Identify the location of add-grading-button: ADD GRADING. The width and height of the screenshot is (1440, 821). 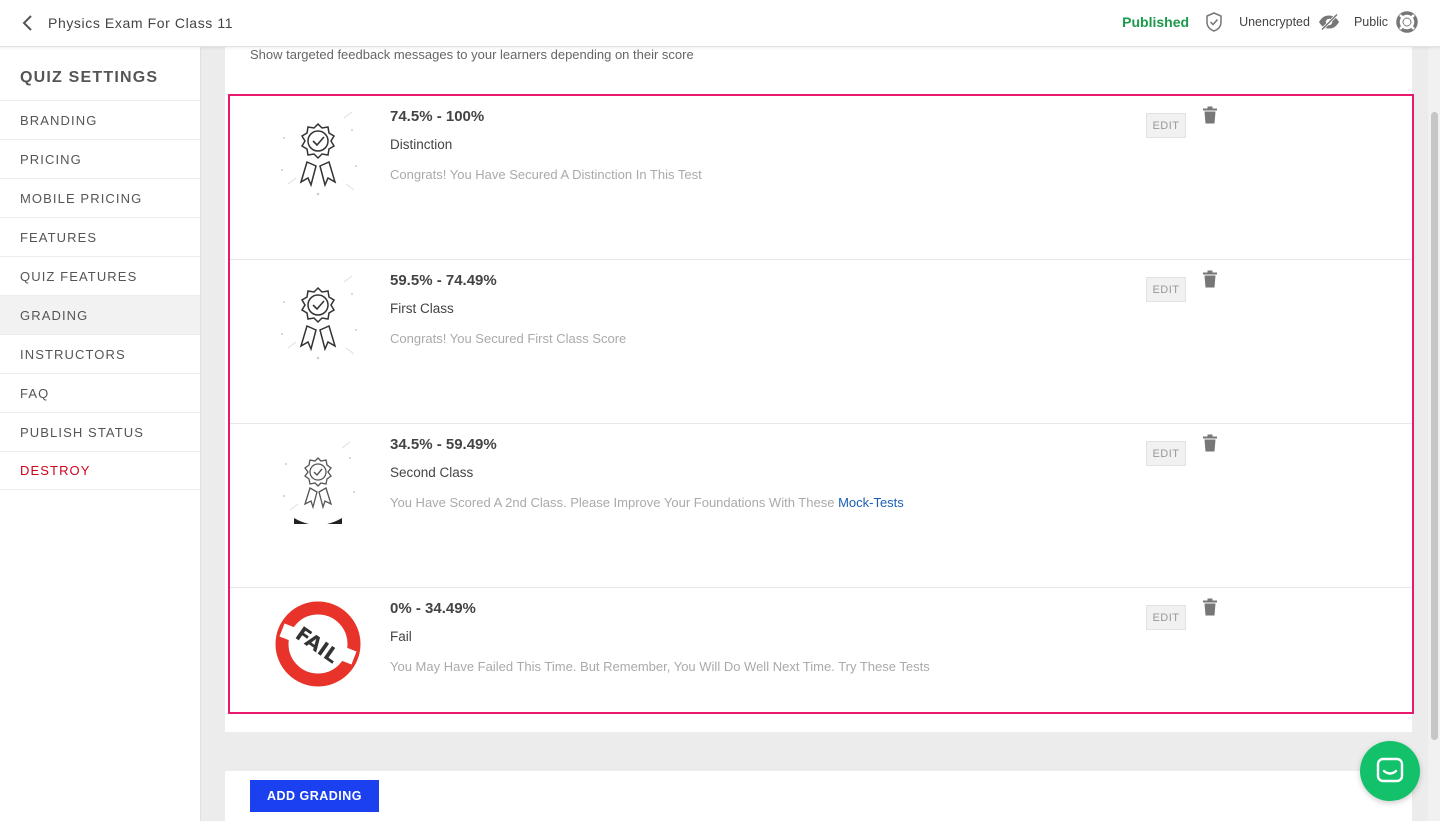
(314, 796).